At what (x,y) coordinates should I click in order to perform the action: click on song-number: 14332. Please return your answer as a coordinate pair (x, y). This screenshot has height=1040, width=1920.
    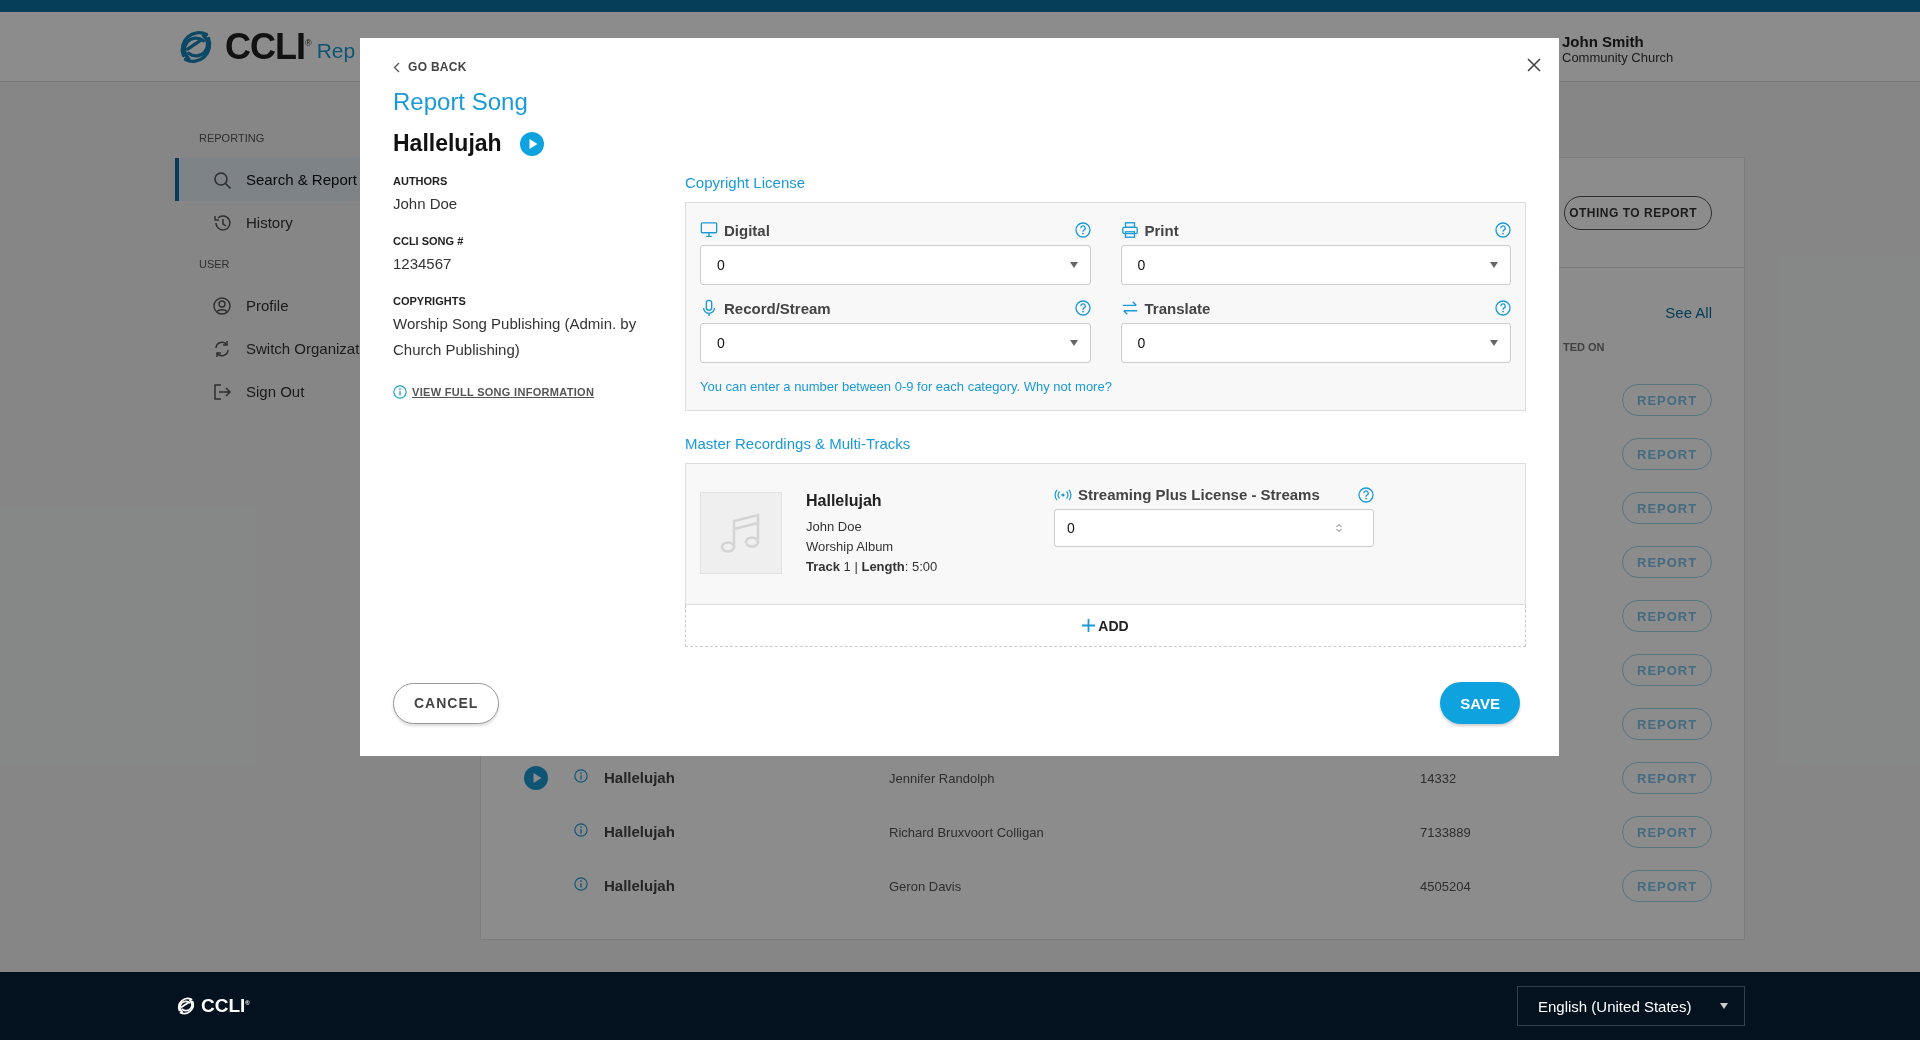
    Looking at the image, I should click on (1438, 778).